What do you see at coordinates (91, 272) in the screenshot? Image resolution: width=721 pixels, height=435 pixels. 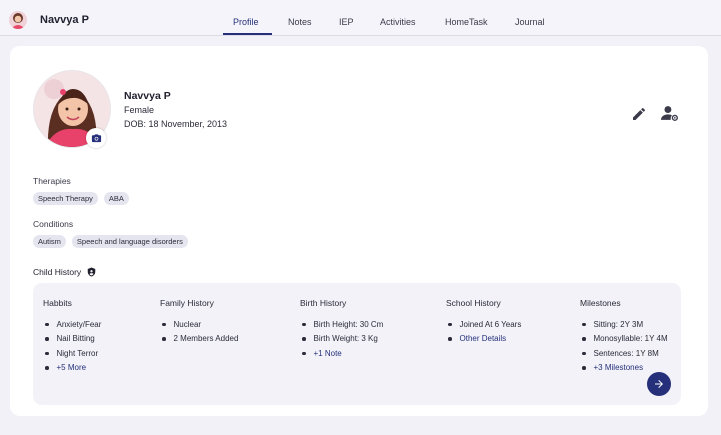 I see `shield-icon` at bounding box center [91, 272].